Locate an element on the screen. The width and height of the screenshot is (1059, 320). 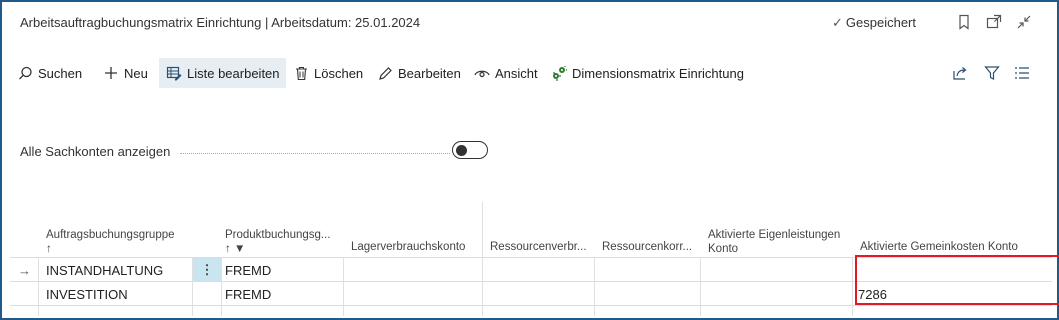
delete-button: Löschen is located at coordinates (327, 73).